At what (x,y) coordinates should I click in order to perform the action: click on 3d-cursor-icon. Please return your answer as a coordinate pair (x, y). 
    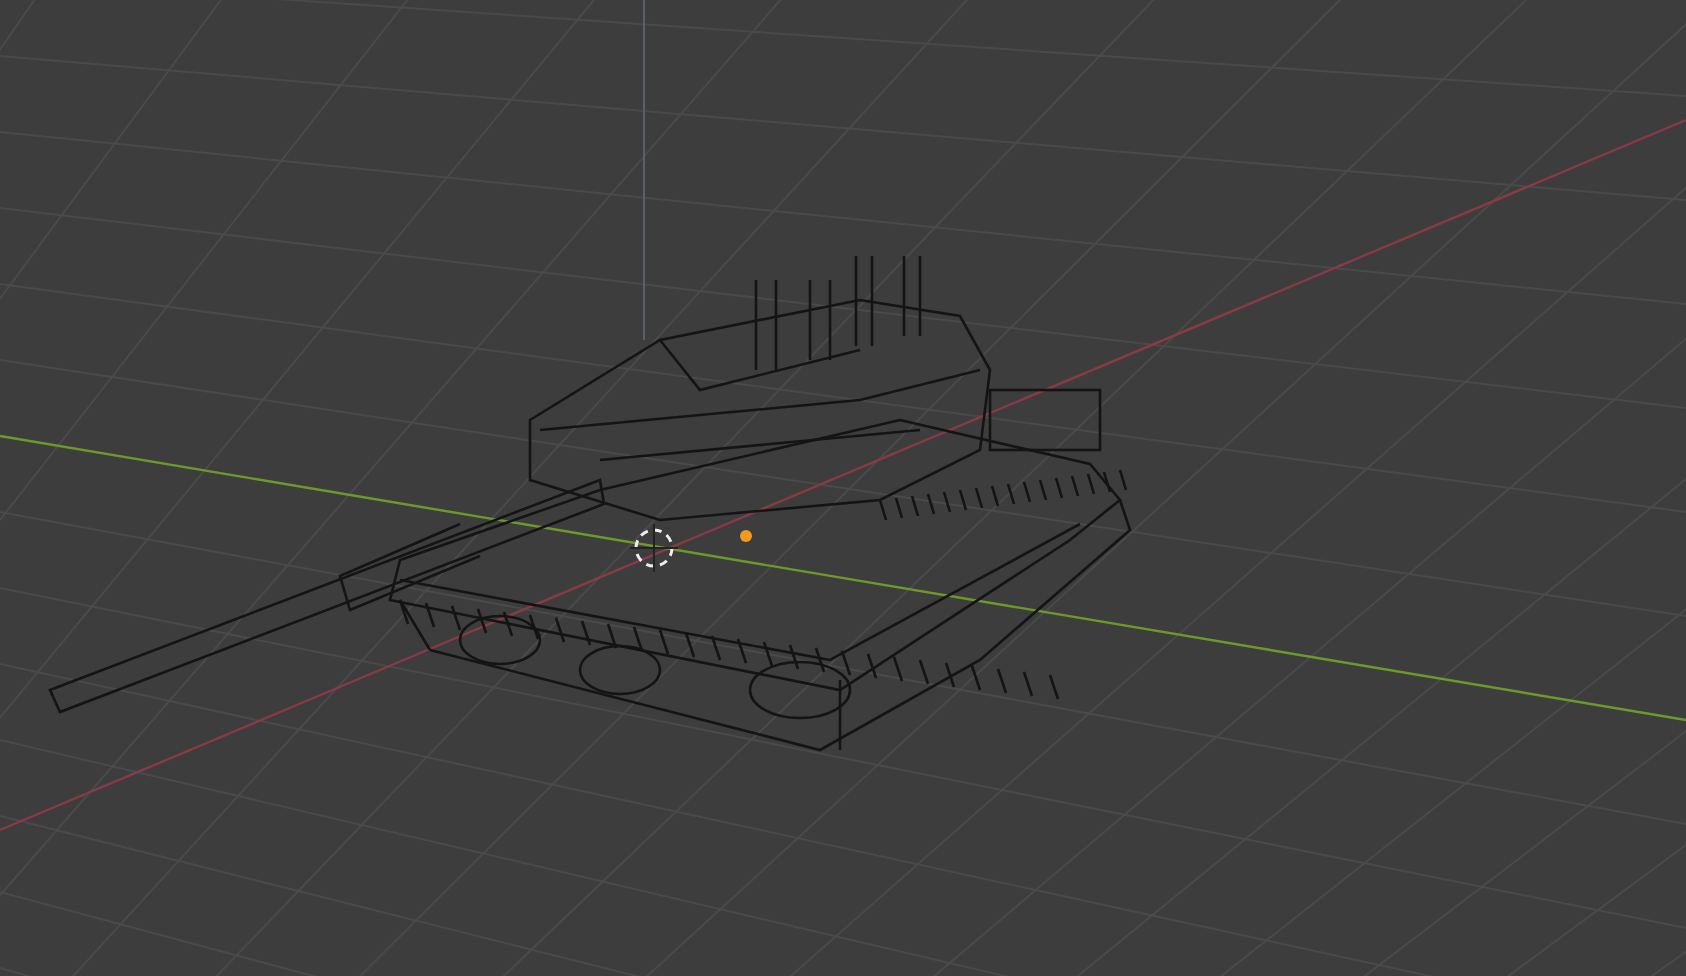
    Looking at the image, I should click on (654, 548).